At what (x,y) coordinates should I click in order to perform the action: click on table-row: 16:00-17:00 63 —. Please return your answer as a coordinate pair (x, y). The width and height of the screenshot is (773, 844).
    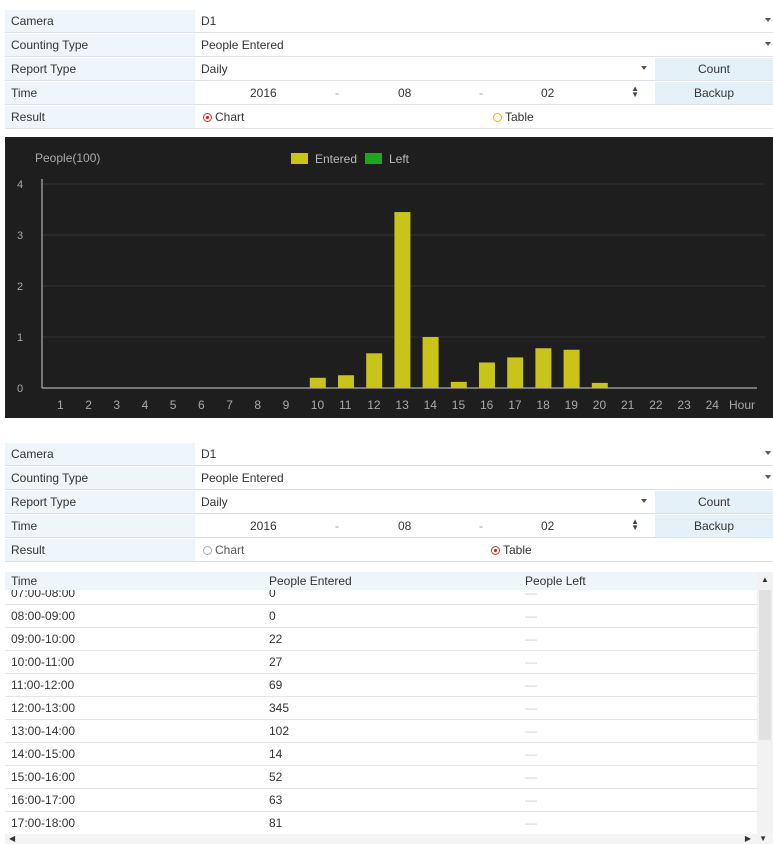
    Looking at the image, I should click on (381, 800).